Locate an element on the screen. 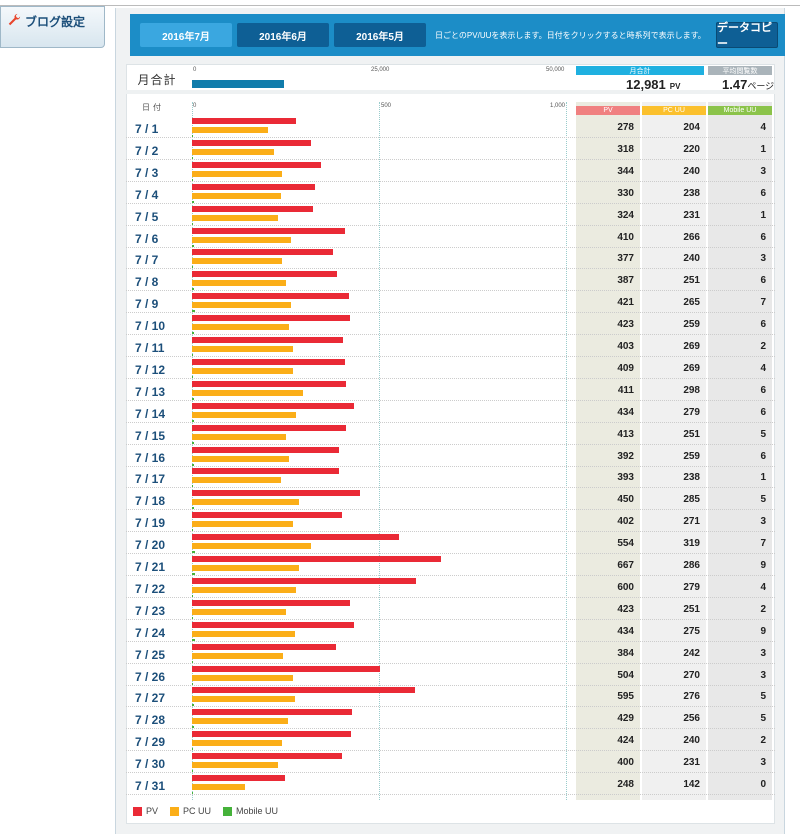  row-pc-uu-value: 240 is located at coordinates (691, 171).